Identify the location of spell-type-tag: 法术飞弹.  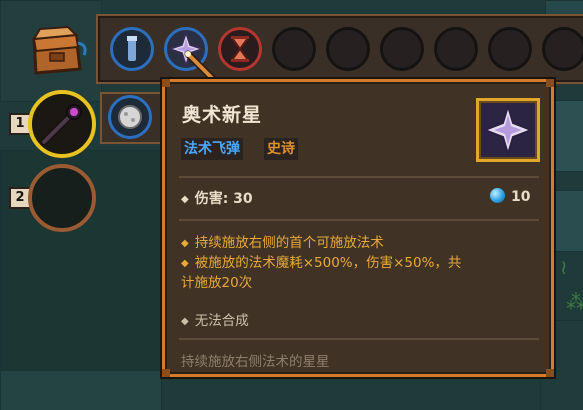
(212, 149).